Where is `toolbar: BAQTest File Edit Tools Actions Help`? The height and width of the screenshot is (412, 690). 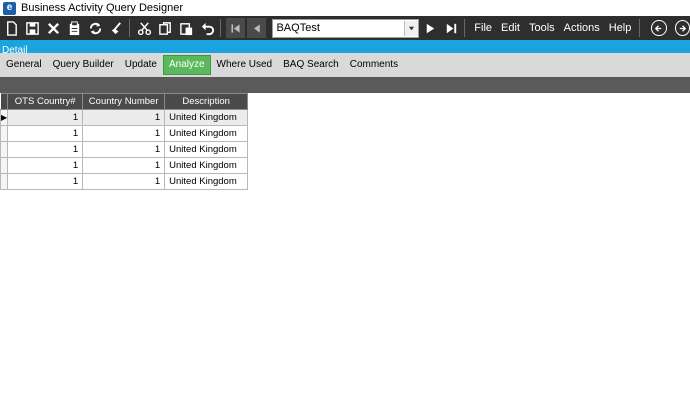 toolbar: BAQTest File Edit Tools Actions Help is located at coordinates (345, 28).